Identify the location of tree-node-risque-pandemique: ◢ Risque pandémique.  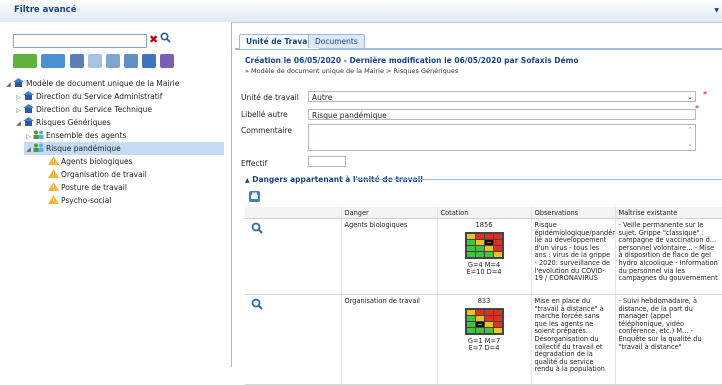
(124, 148).